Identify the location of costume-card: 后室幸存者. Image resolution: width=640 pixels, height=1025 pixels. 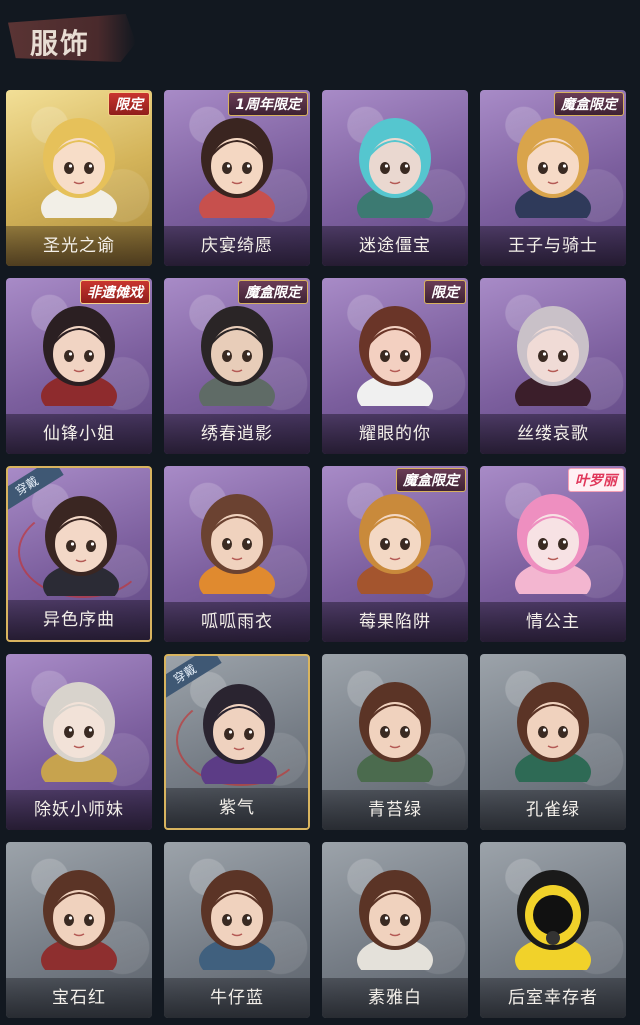
(553, 930).